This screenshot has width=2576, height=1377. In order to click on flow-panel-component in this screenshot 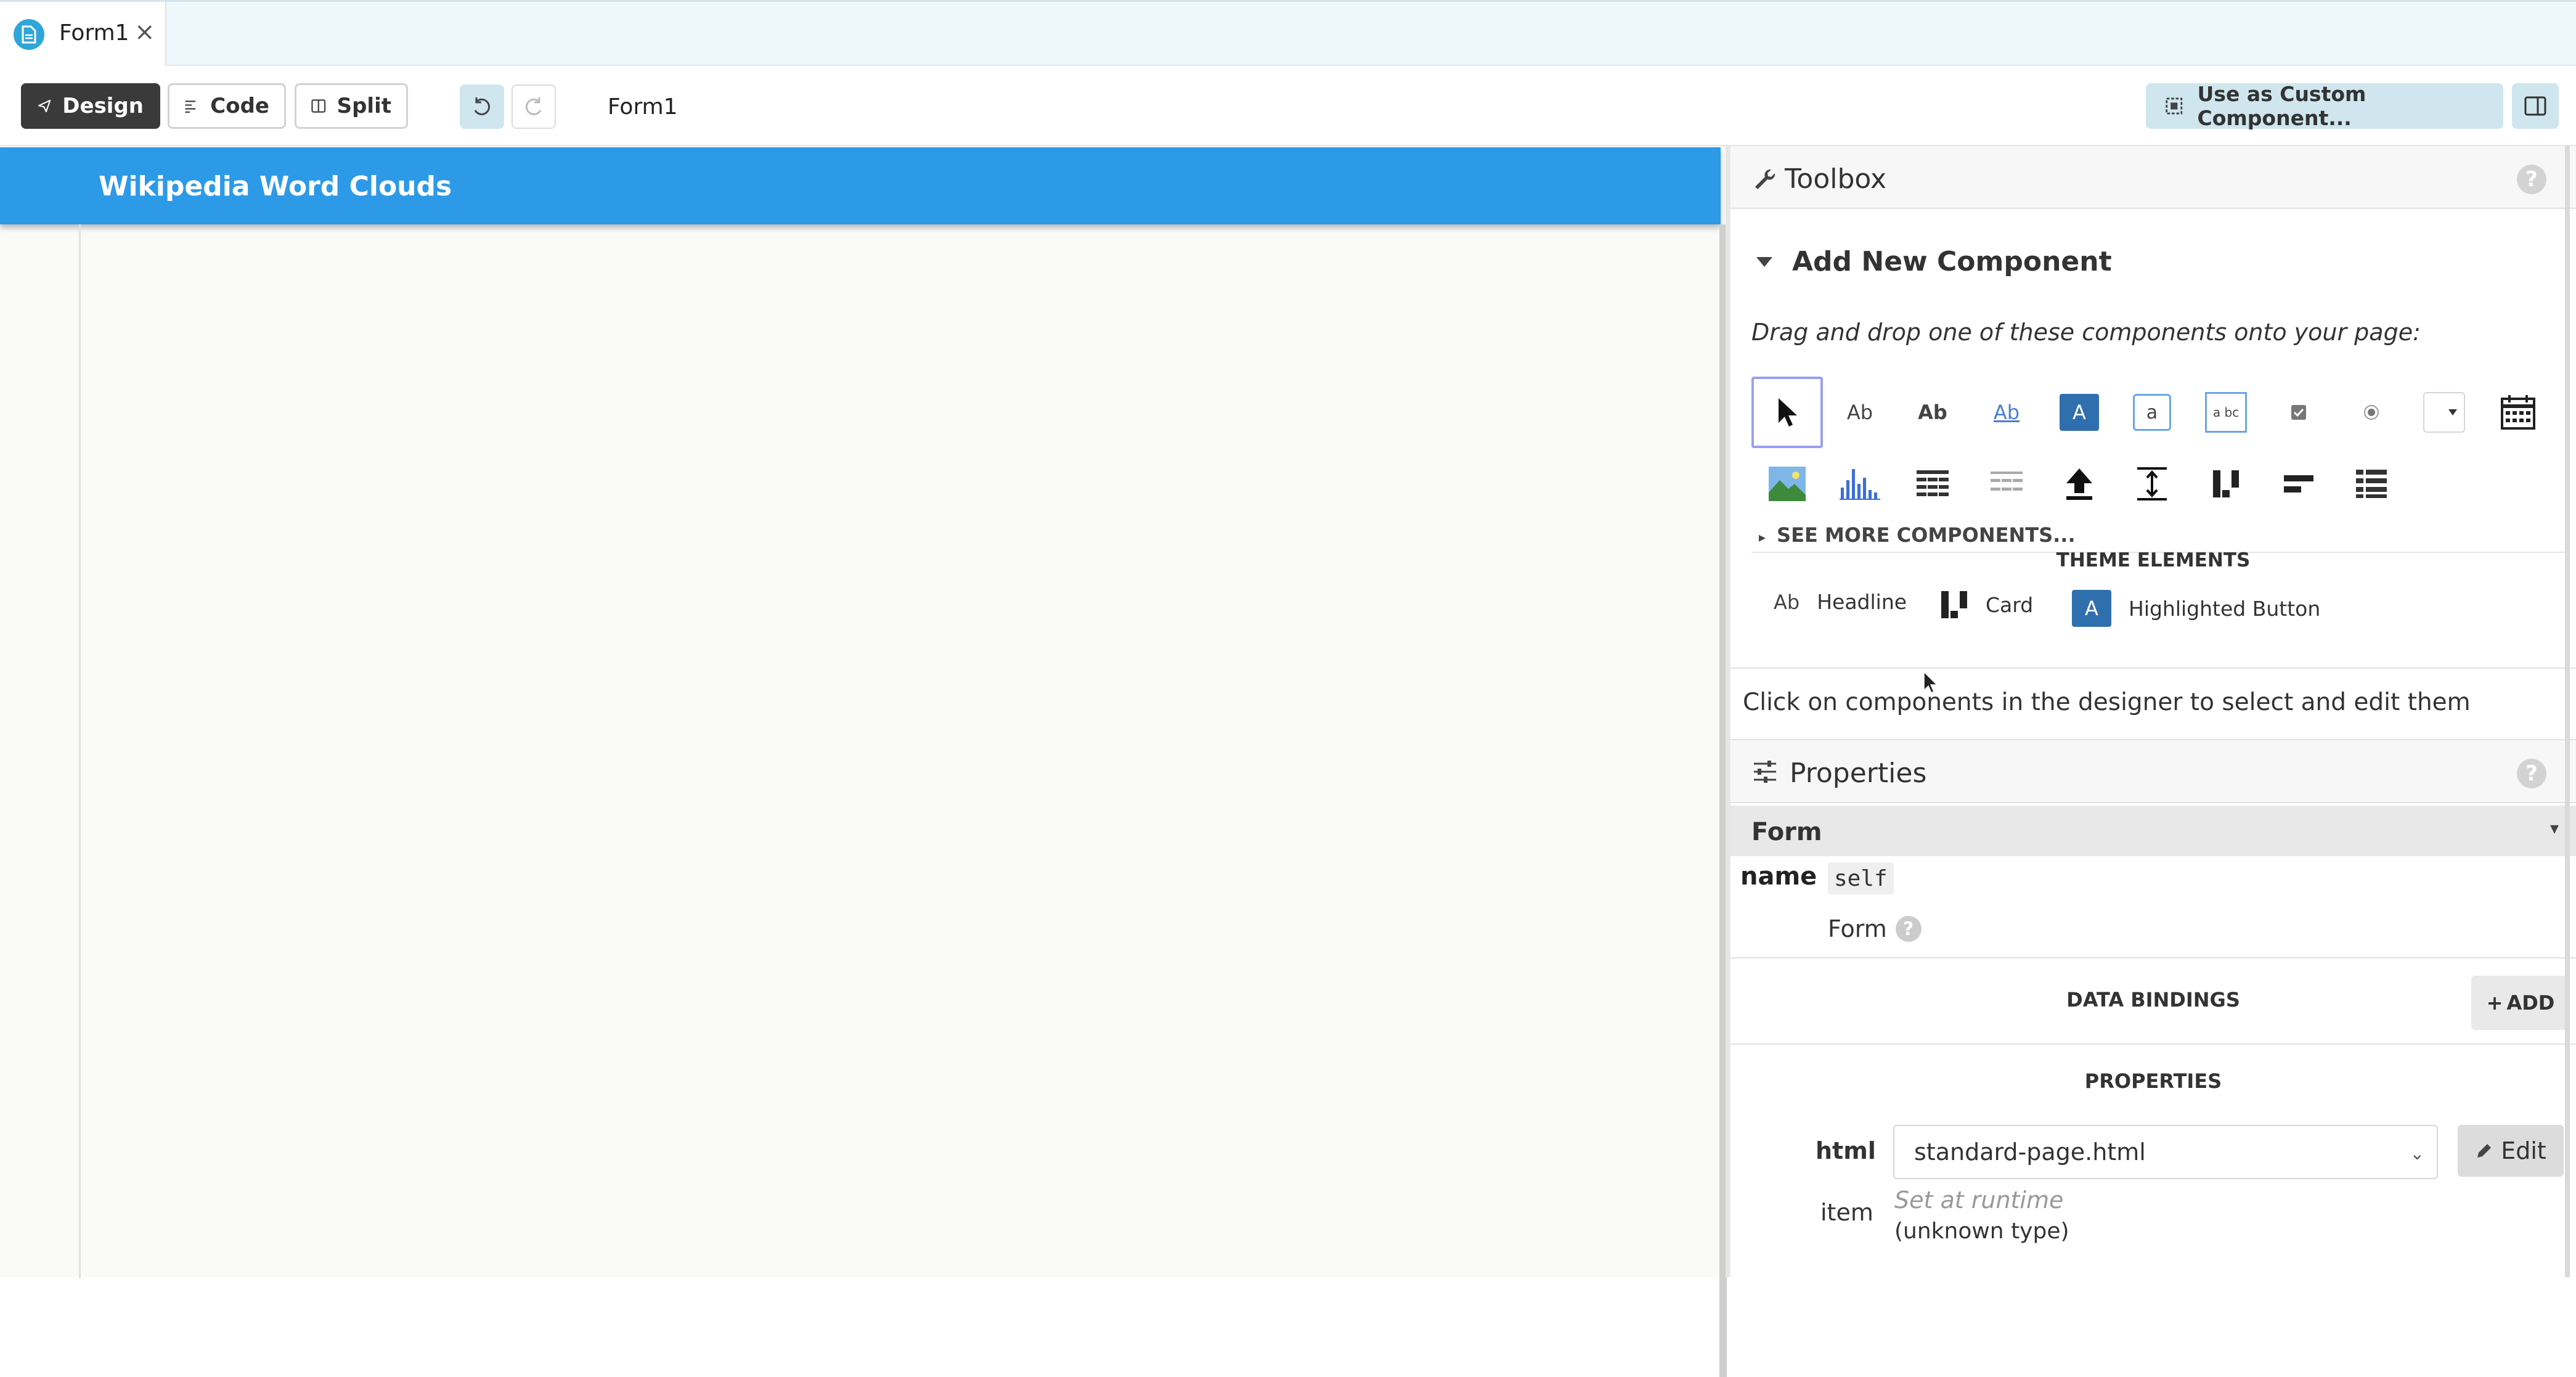, I will do `click(2298, 484)`.